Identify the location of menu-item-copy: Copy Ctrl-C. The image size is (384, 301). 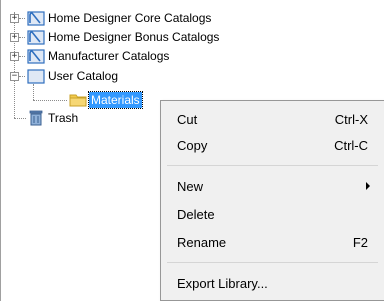
(272, 145).